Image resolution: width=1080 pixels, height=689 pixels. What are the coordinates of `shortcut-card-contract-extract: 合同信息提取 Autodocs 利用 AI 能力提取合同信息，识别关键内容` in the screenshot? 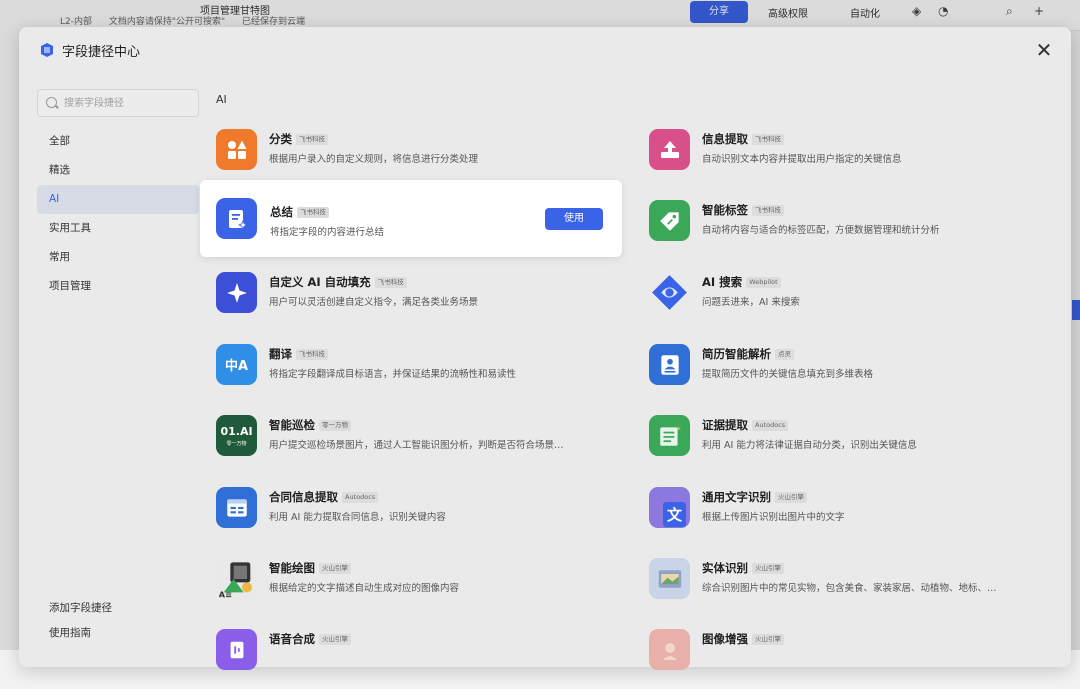 It's located at (418, 516).